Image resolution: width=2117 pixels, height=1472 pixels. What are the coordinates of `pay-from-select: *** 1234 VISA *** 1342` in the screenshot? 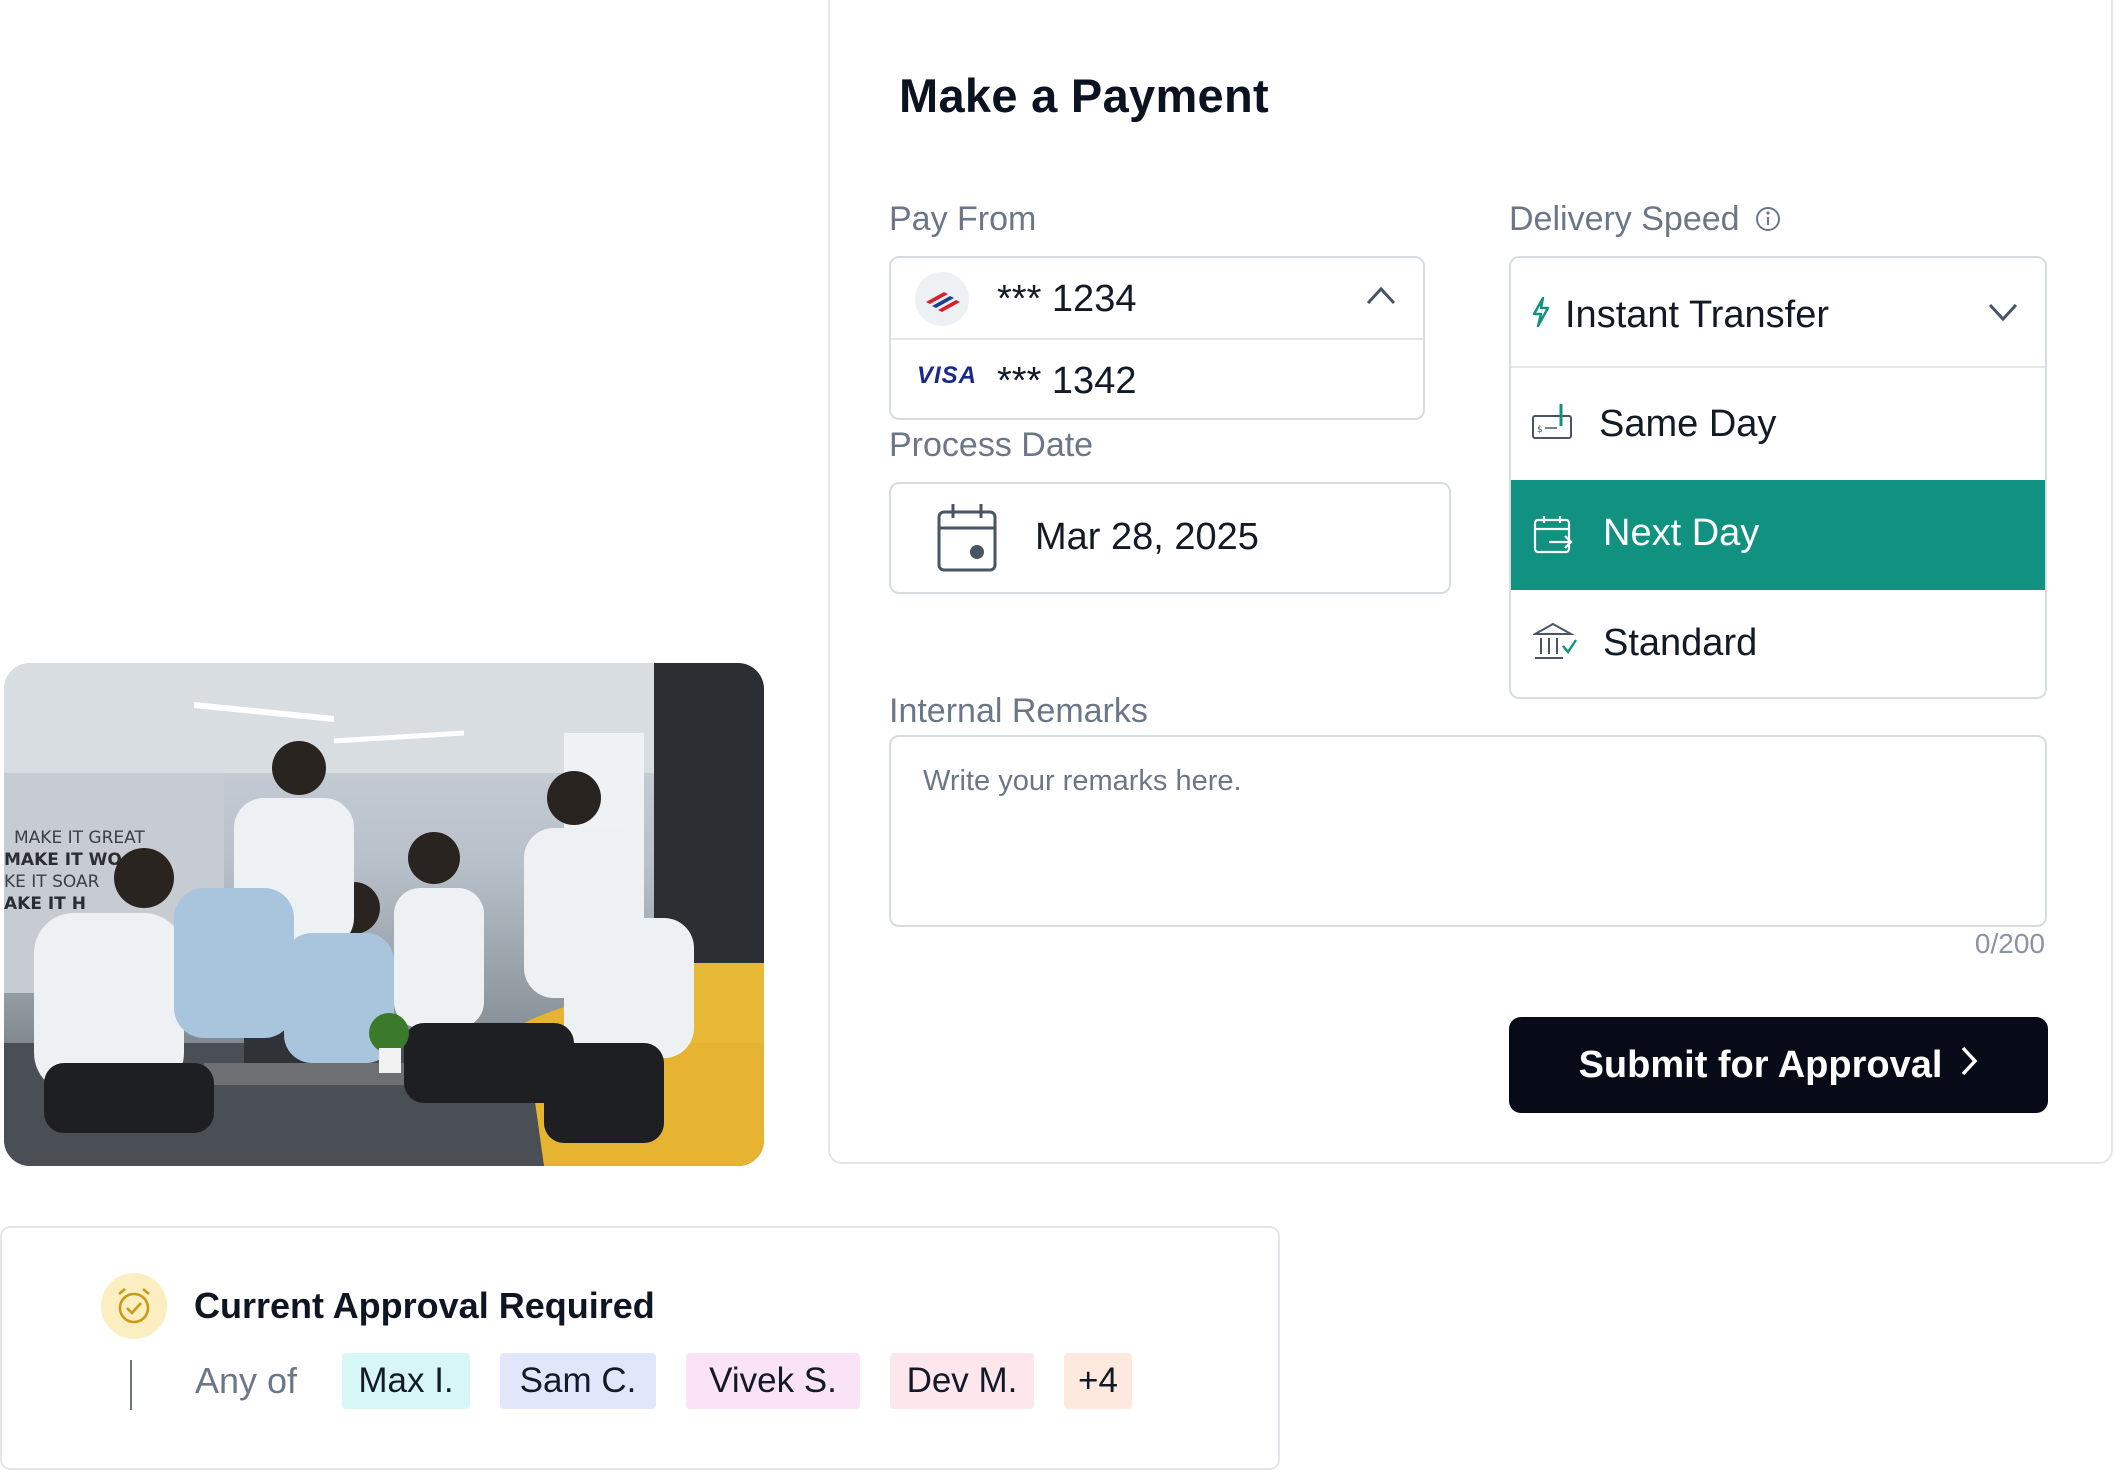 It's located at (1157, 338).